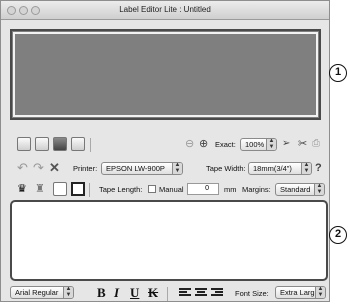 This screenshot has height=304, width=348. I want to click on font-select: Arial Regular ▲ ▼, so click(42, 292).